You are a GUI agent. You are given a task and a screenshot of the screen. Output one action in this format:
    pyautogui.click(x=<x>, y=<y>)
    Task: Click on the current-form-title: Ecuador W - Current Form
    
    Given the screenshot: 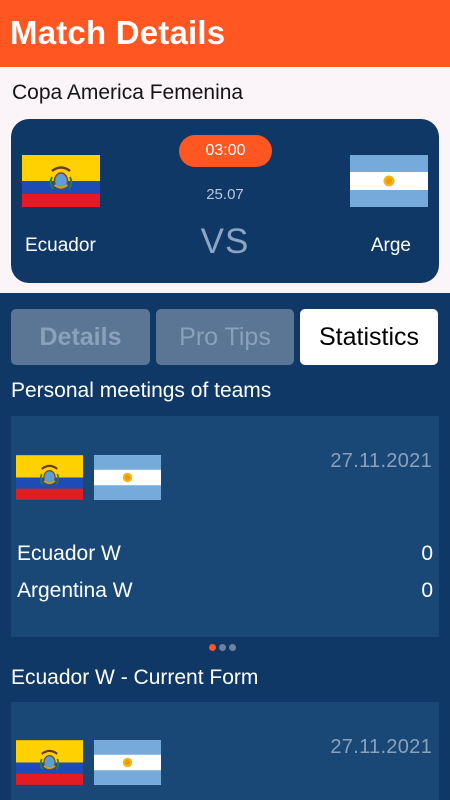 What is the action you would take?
    pyautogui.click(x=135, y=677)
    